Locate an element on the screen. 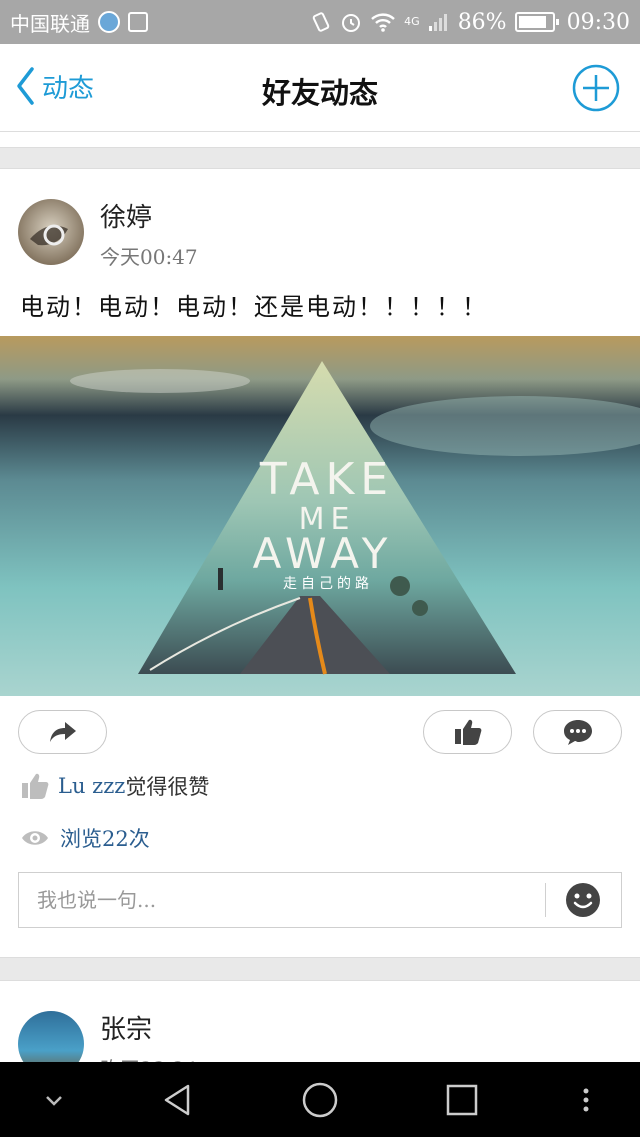 This screenshot has width=640, height=1137. share-arrow-icon is located at coordinates (62, 732).